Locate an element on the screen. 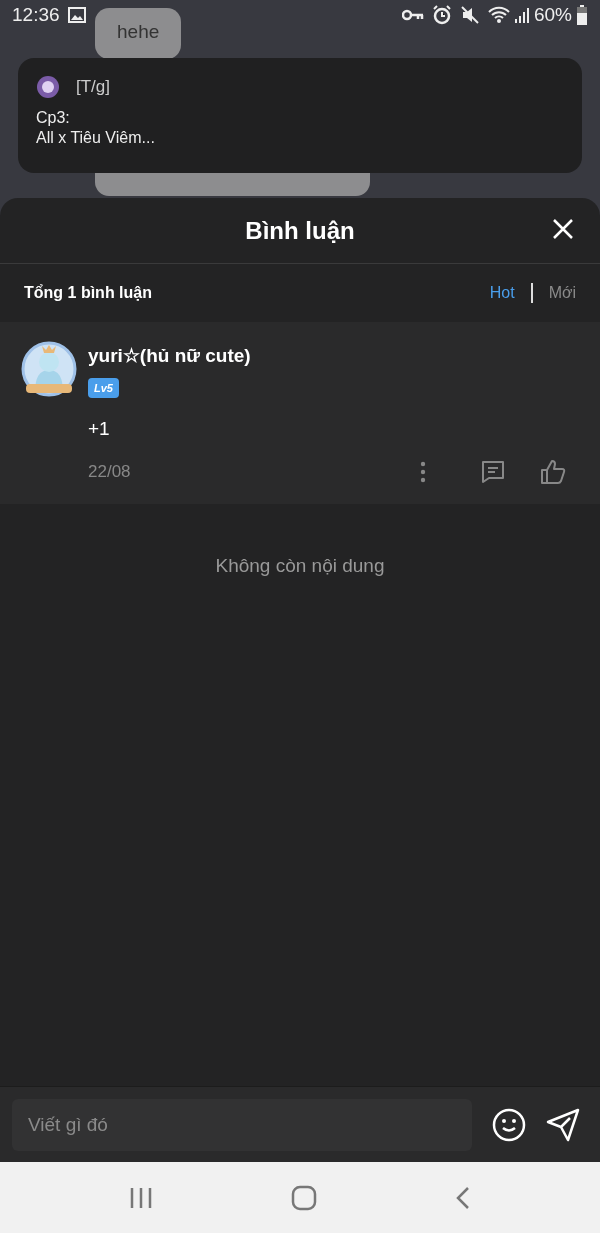 The width and height of the screenshot is (600, 1233). sheet-title: Bình luận is located at coordinates (300, 230).